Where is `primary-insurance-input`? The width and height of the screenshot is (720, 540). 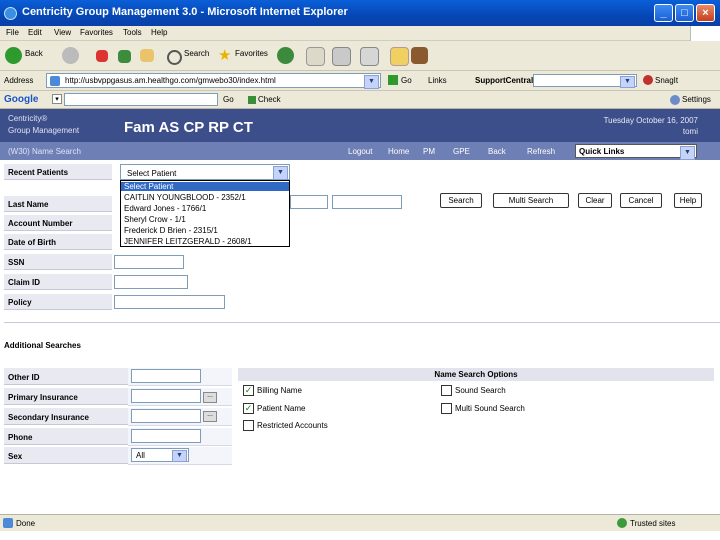
primary-insurance-input is located at coordinates (166, 396).